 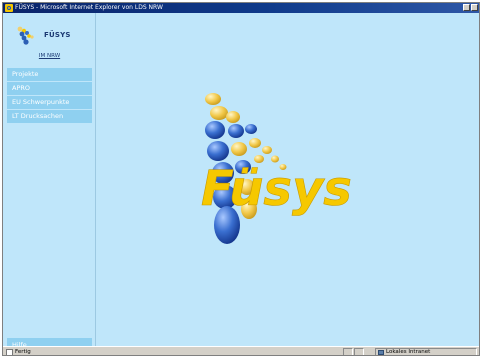 I want to click on security-zone: Lokales Intranet, so click(x=426, y=351).